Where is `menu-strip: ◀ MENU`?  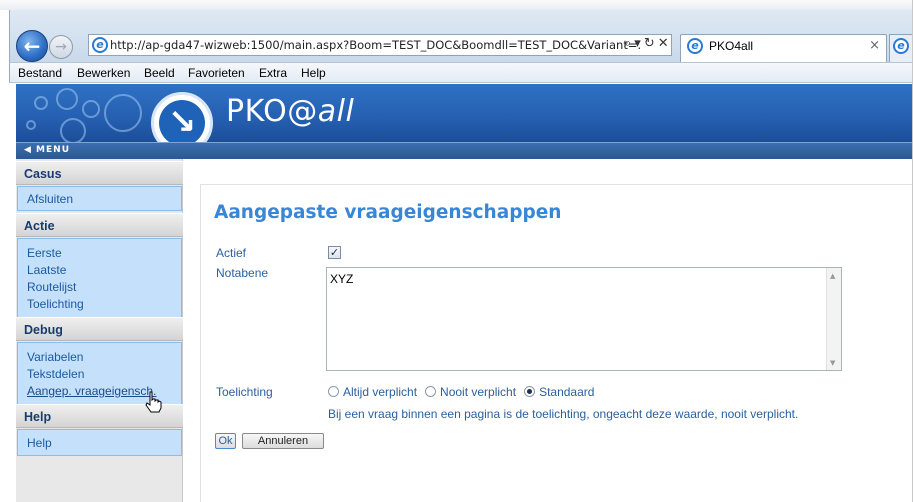
menu-strip: ◀ MENU is located at coordinates (464, 150).